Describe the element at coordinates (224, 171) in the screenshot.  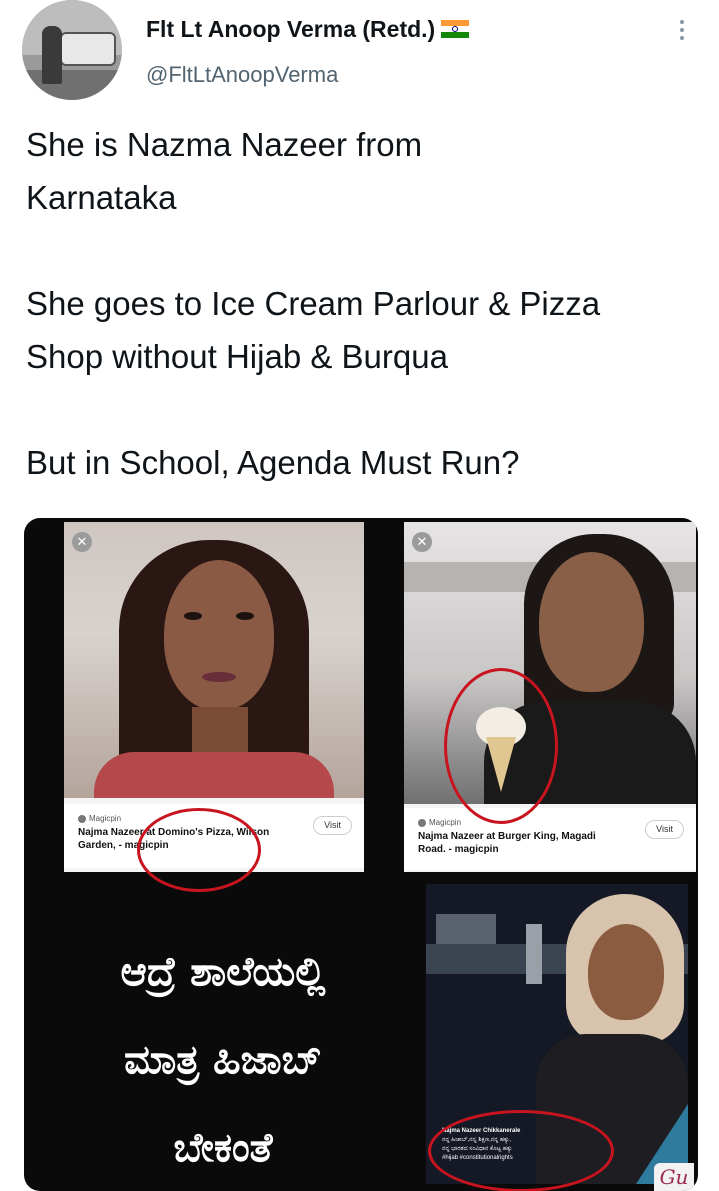
I see `tweet-line-1: She is Nazma Nazeer from Karnataka` at that location.